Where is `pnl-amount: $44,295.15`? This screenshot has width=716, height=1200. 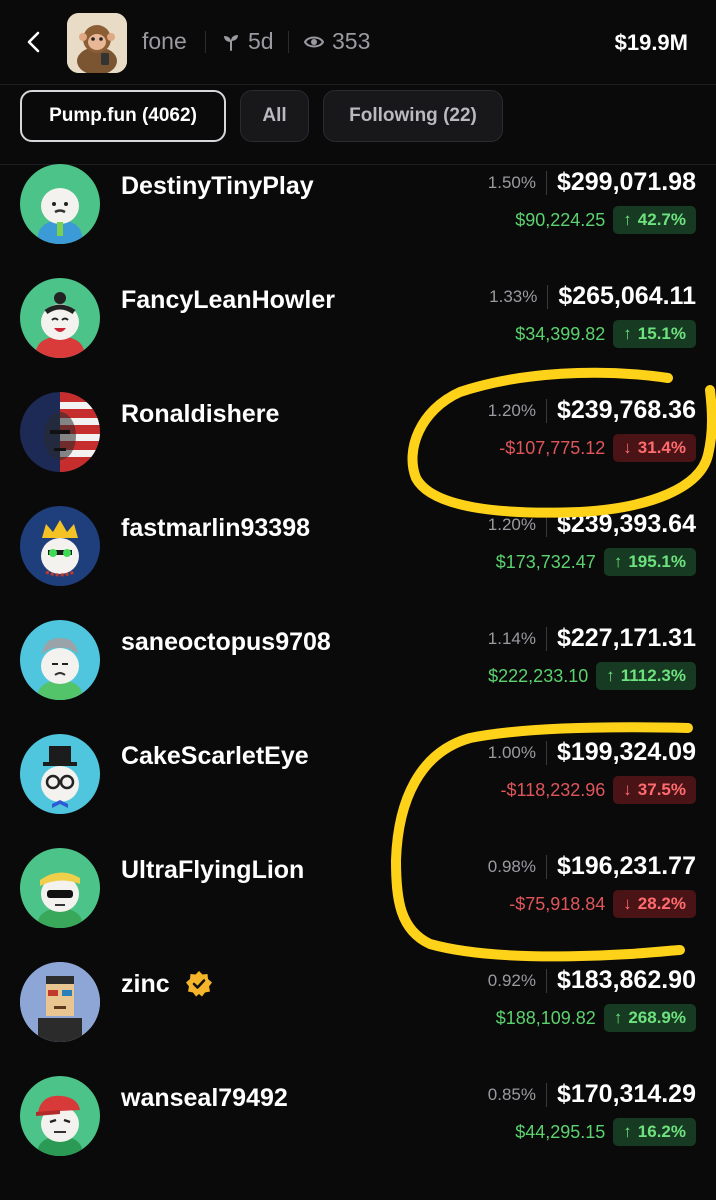 pnl-amount: $44,295.15 is located at coordinates (560, 1131).